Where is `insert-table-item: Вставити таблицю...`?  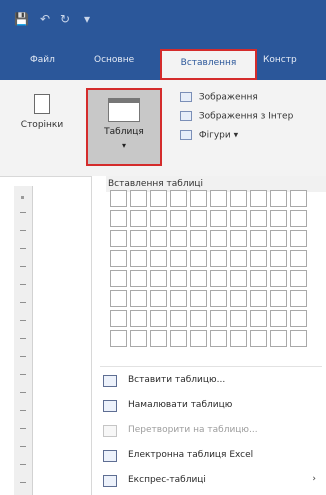 insert-table-item: Вставити таблицю... is located at coordinates (210, 381).